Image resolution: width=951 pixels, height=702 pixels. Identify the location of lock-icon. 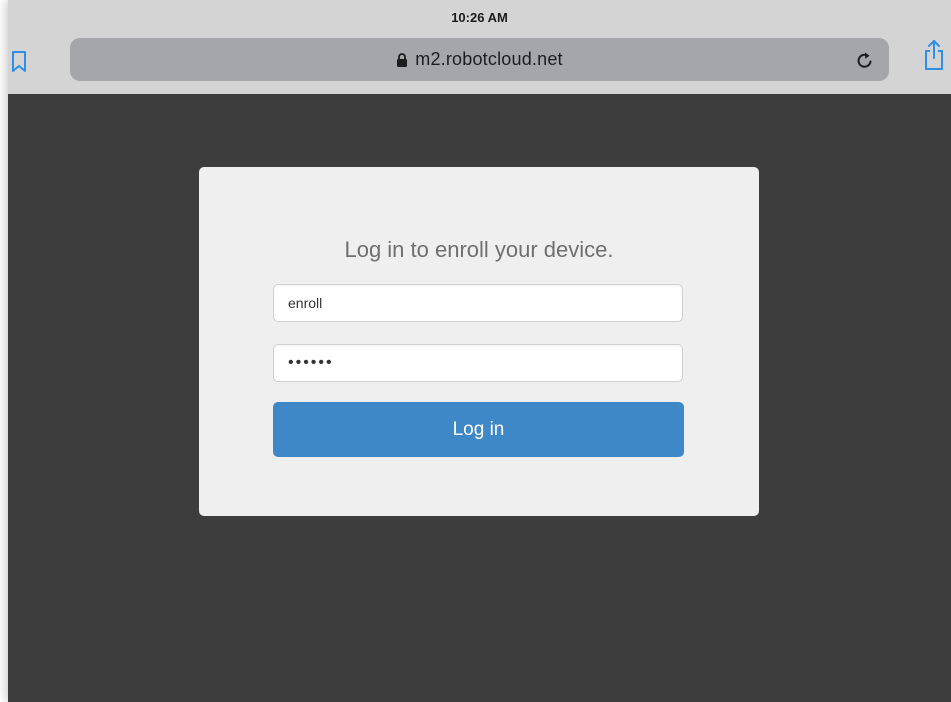
(402, 59).